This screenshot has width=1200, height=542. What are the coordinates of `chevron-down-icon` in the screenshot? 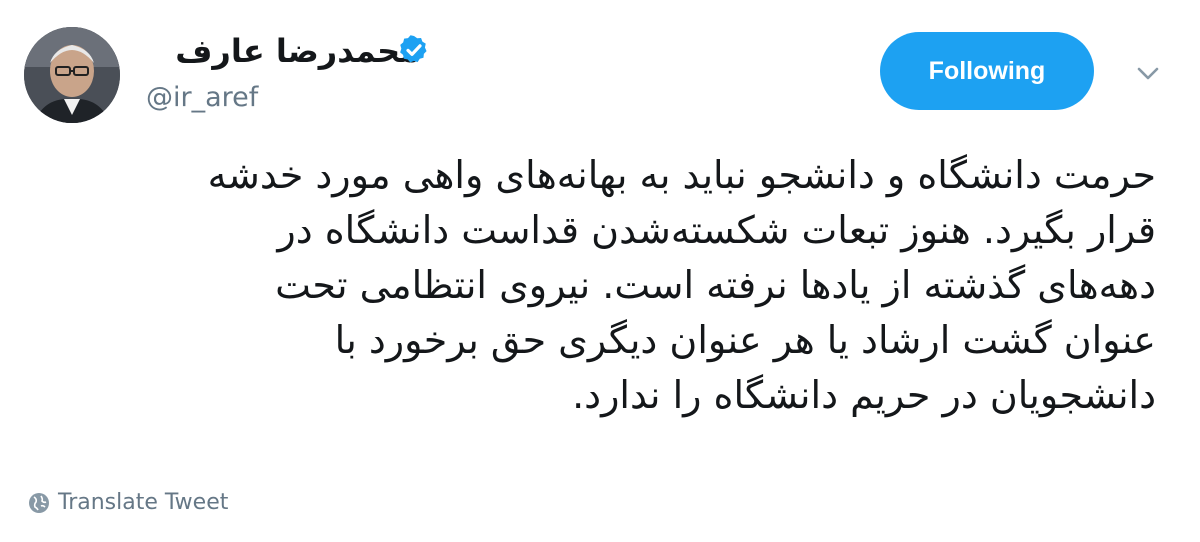 It's located at (1148, 73).